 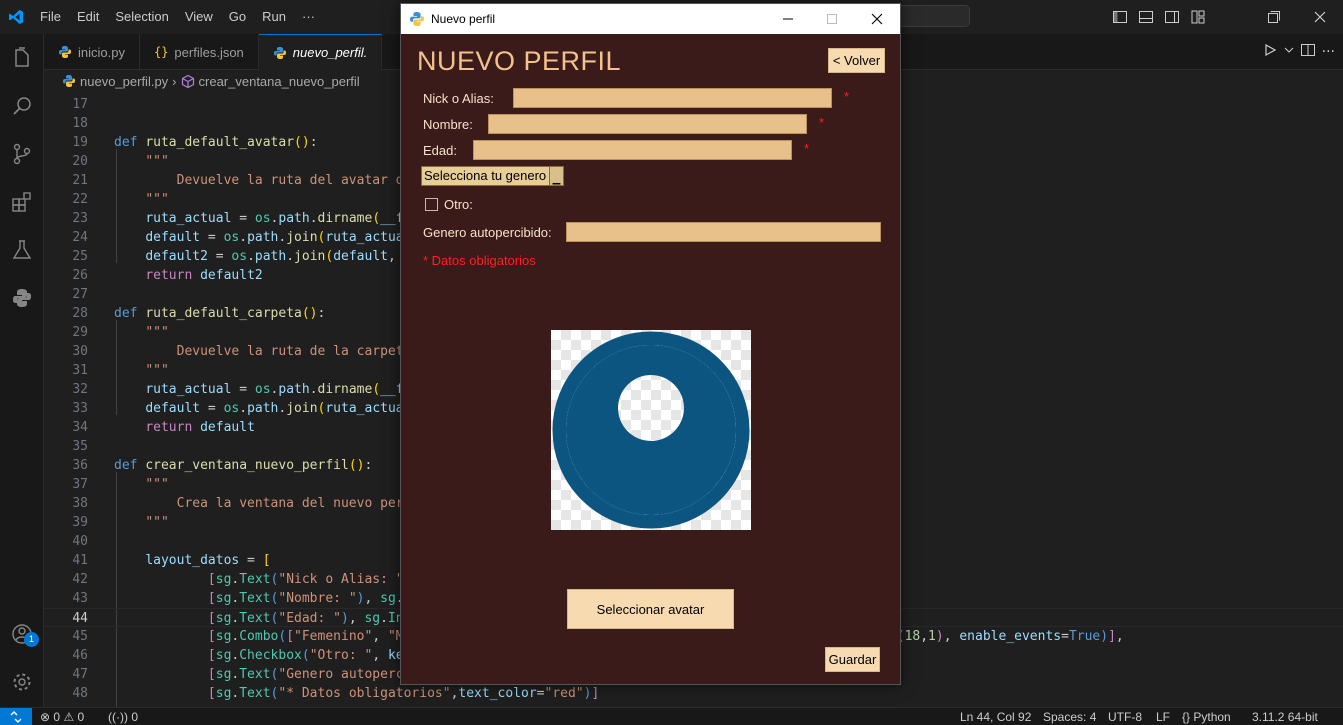 I want to click on line-number: 46, so click(x=80, y=655).